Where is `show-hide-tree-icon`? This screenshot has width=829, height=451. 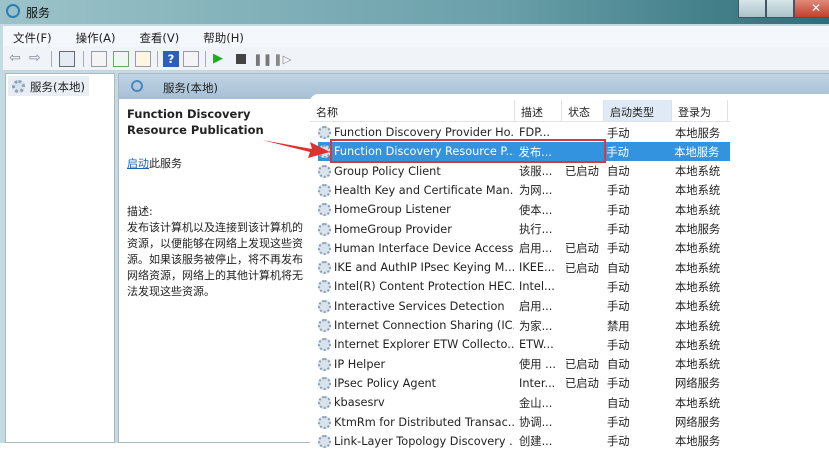 show-hide-tree-icon is located at coordinates (67, 59).